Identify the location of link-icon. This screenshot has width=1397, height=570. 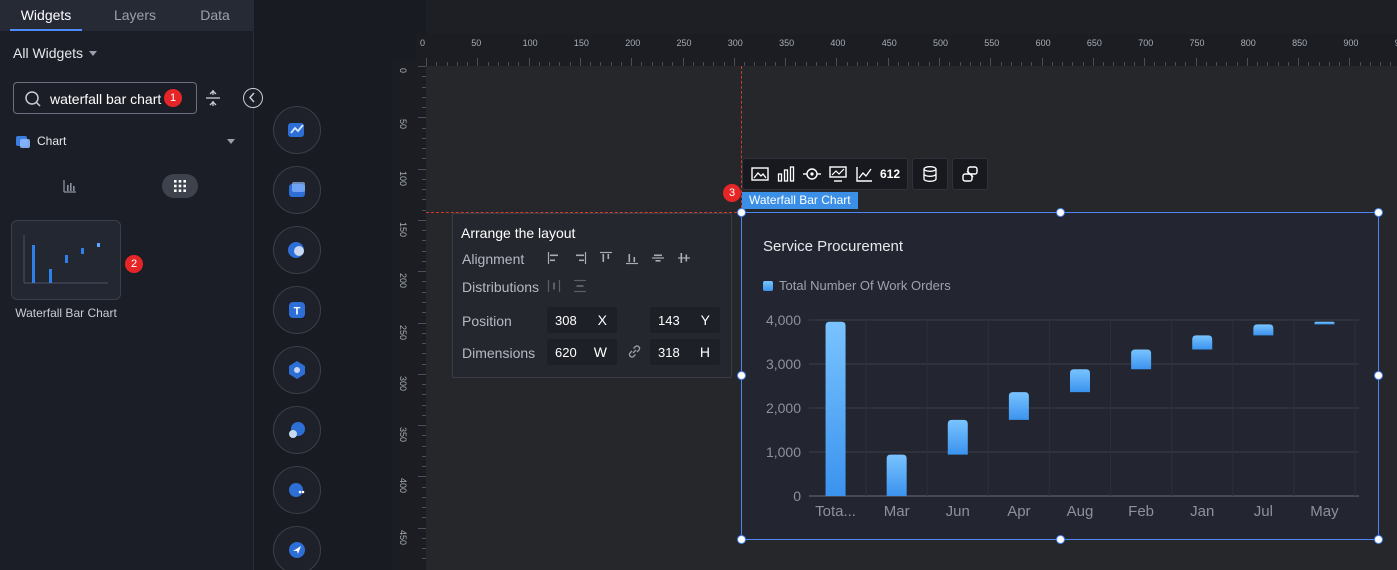
(634, 351).